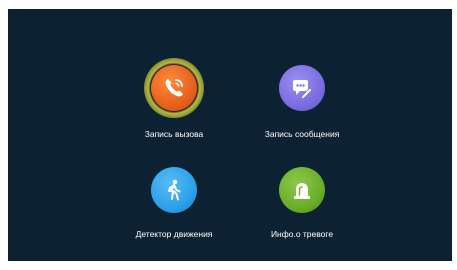 The height and width of the screenshot is (270, 457). I want to click on menu-item-label: Запись вызова, so click(174, 134).